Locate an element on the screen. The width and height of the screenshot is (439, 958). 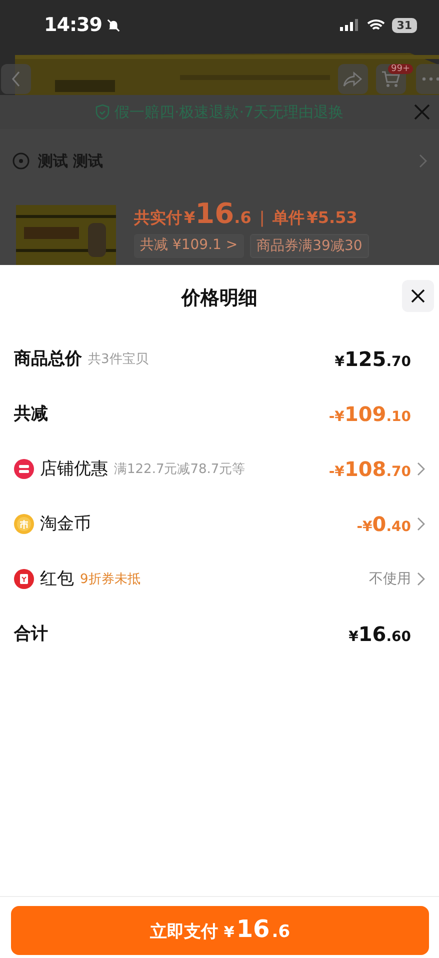
price-amount: ¥125.70 is located at coordinates (372, 358).